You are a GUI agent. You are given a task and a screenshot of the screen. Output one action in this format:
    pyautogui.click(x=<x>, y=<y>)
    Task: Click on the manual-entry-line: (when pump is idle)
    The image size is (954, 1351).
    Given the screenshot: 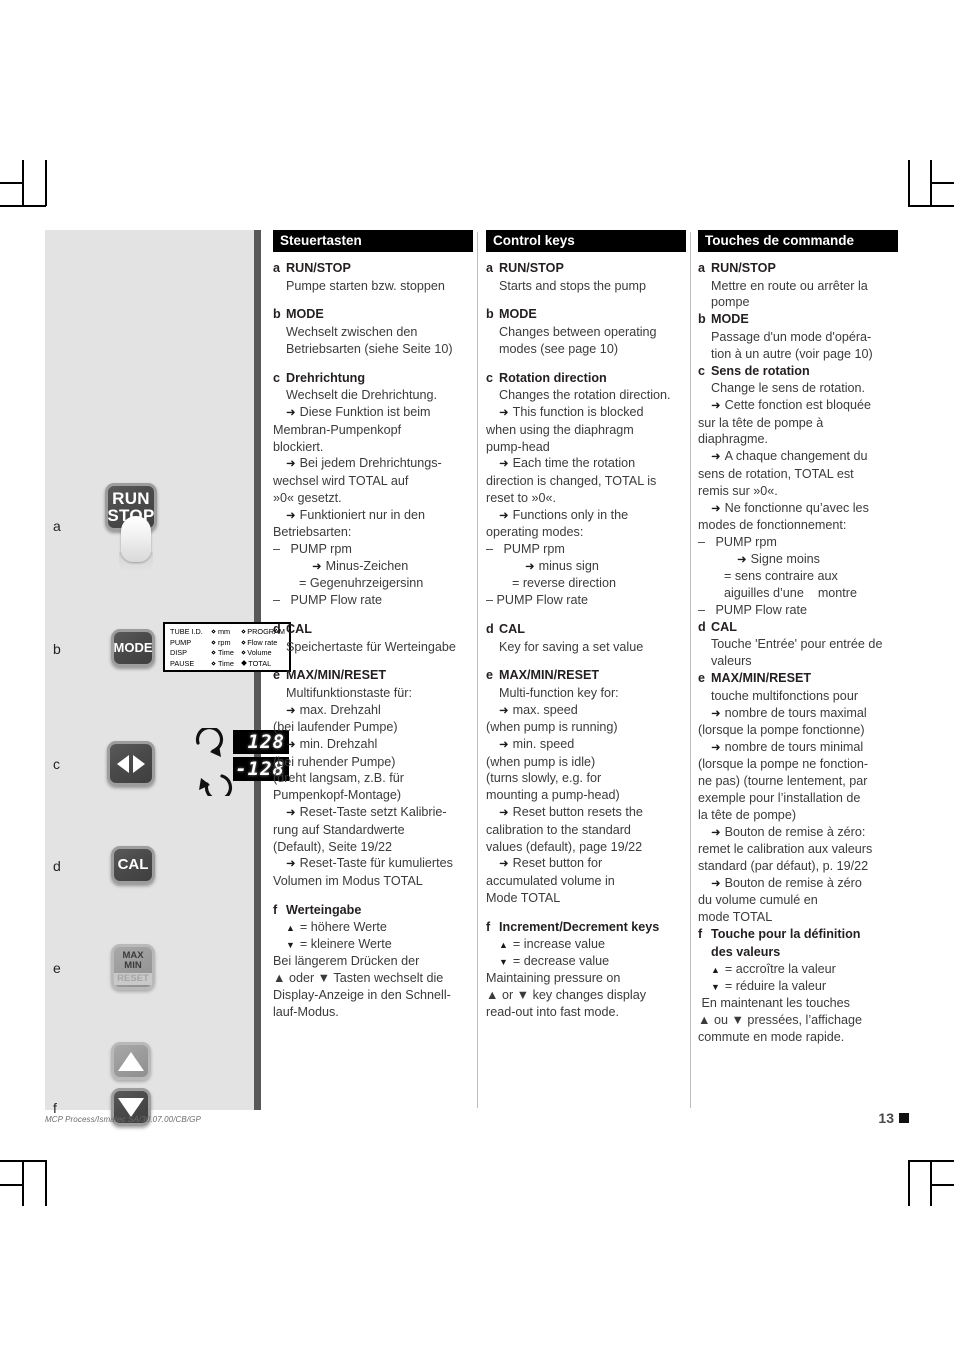 What is the action you would take?
    pyautogui.click(x=541, y=761)
    